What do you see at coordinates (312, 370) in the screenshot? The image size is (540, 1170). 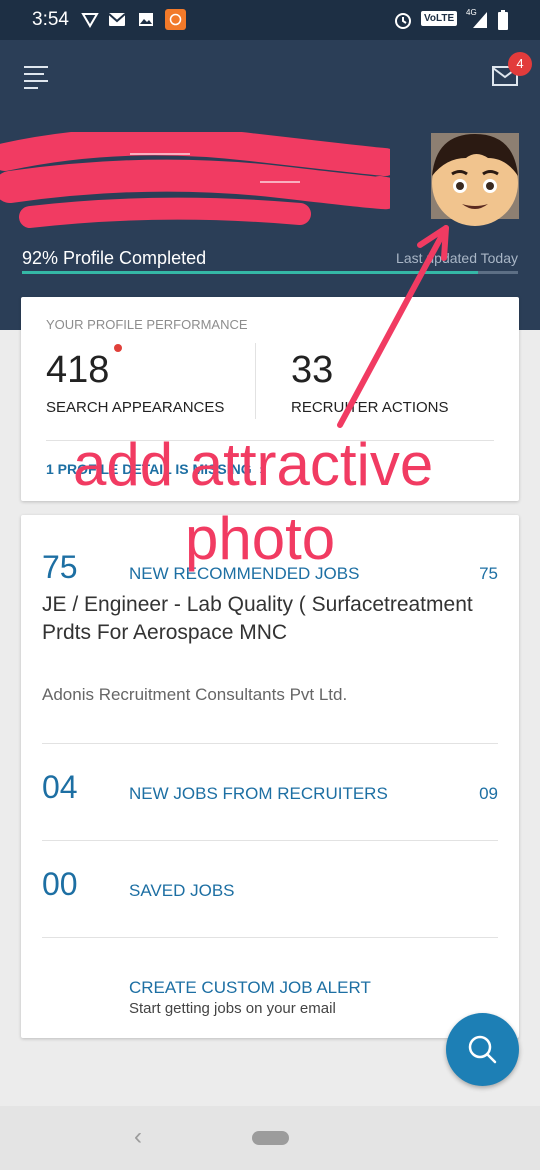 I see `recruiter-actions-value: 33` at bounding box center [312, 370].